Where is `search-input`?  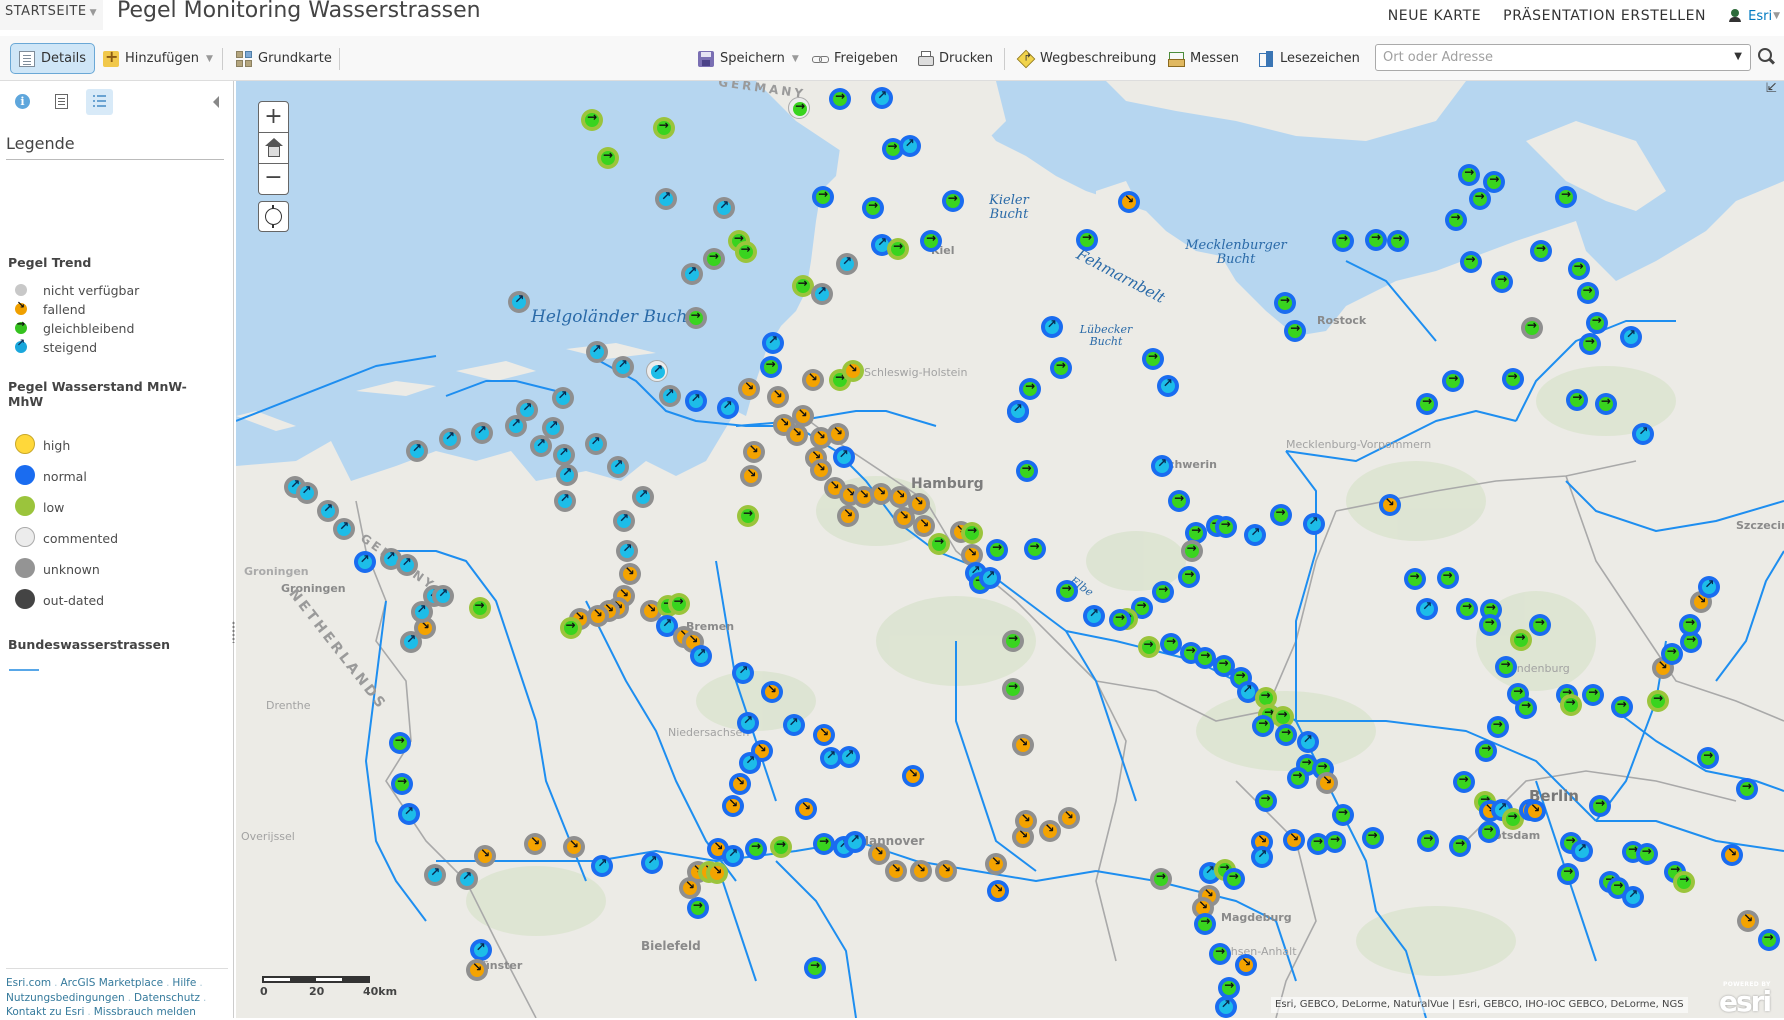
search-input is located at coordinates (1546, 57).